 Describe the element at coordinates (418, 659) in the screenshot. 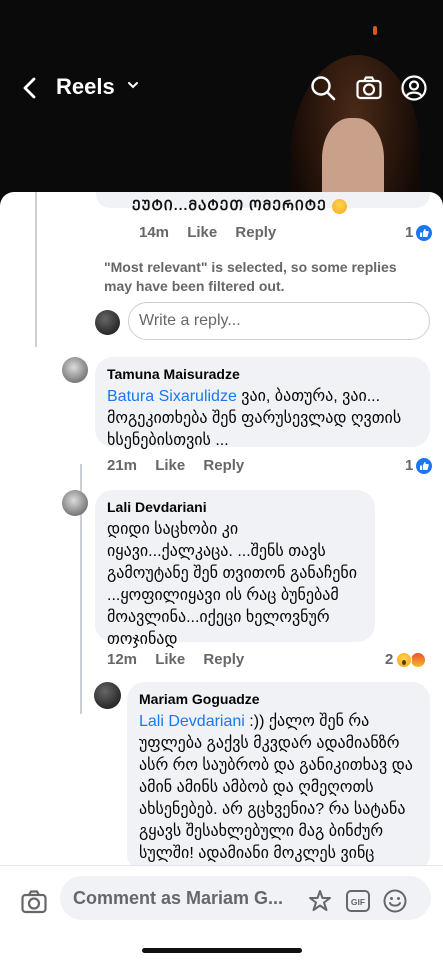

I see `angry-reaction-icon` at that location.